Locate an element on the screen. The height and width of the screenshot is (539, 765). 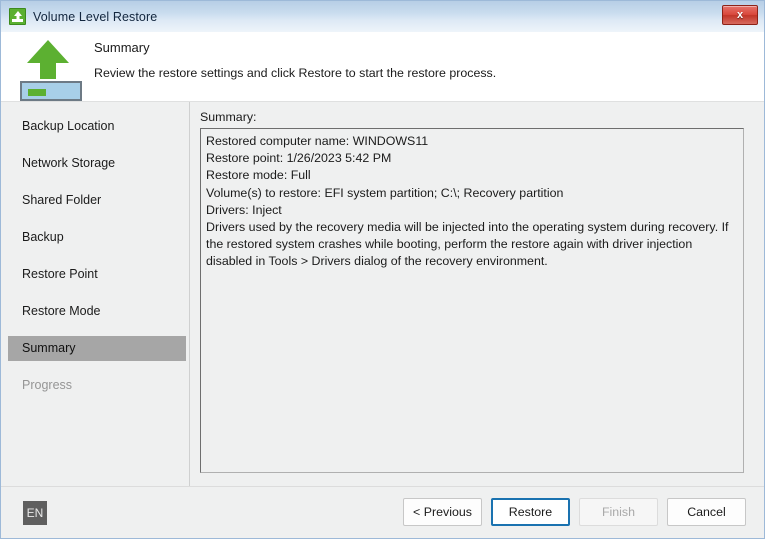
cancel-button: Cancel is located at coordinates (706, 512).